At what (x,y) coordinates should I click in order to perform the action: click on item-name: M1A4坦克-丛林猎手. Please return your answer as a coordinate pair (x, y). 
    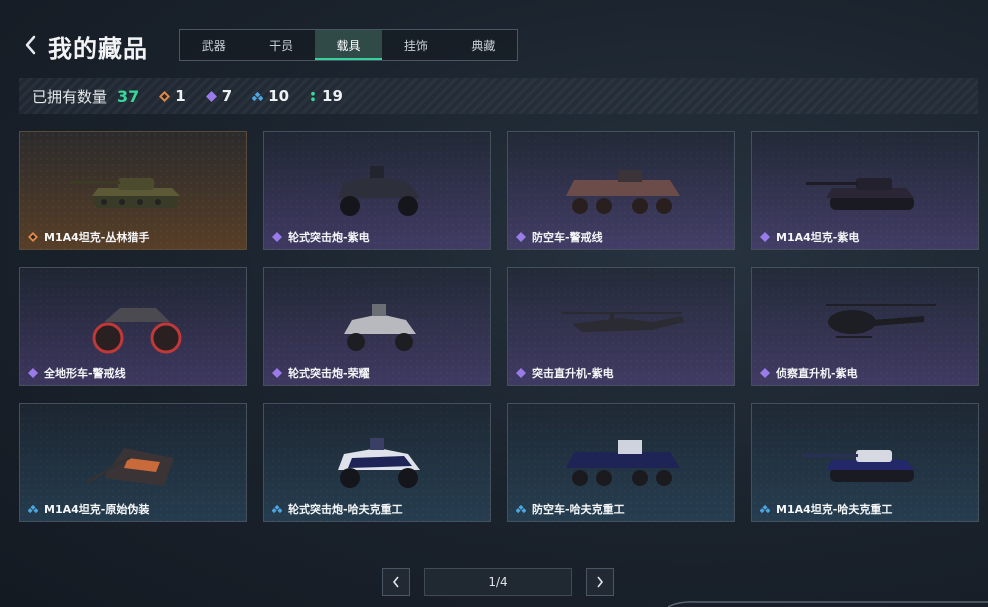
    Looking at the image, I should click on (88, 237).